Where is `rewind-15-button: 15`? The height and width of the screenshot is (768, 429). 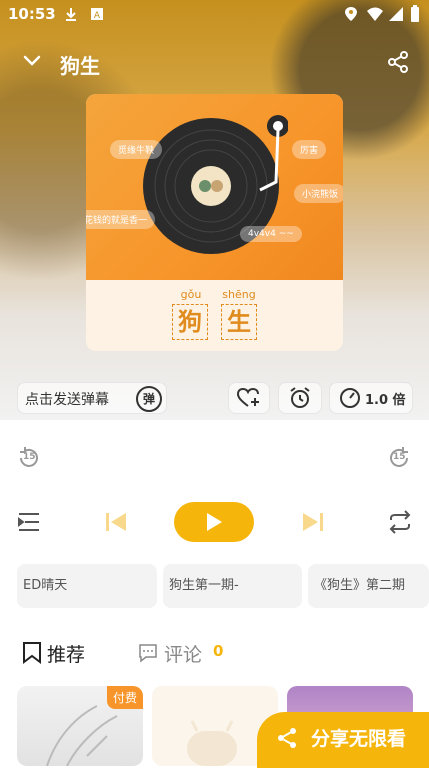 rewind-15-button: 15 is located at coordinates (29, 458).